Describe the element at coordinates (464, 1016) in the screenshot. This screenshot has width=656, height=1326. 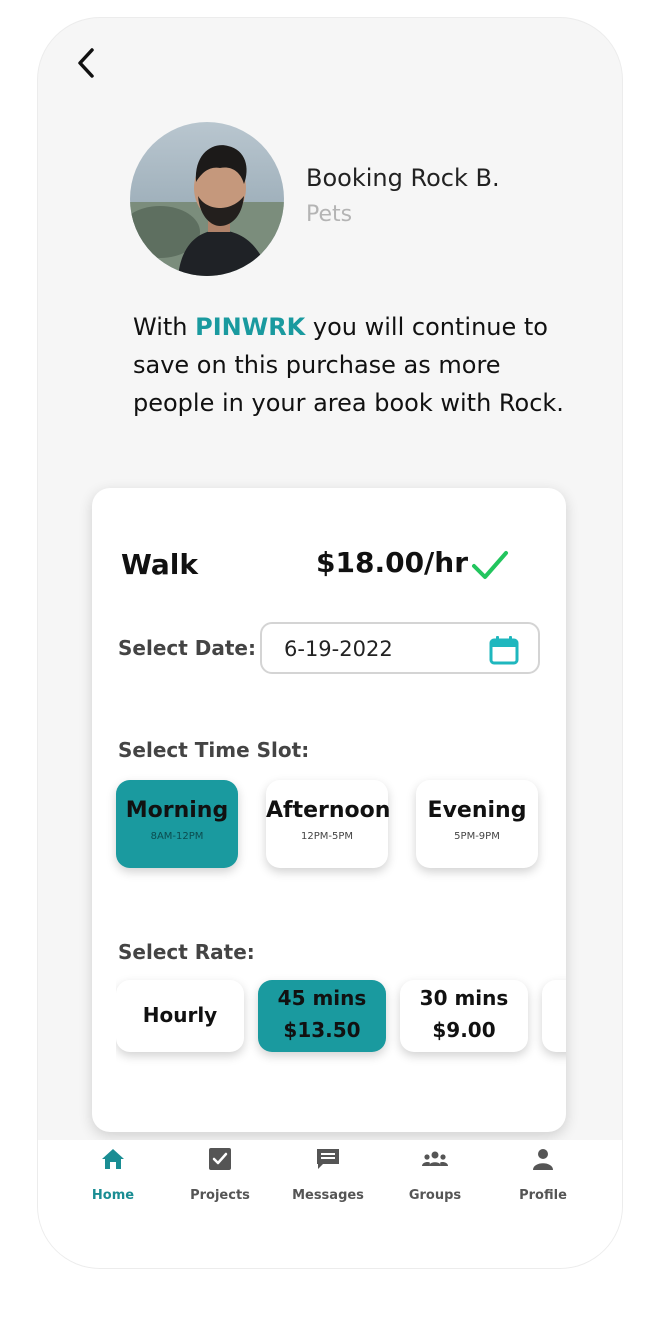
I see `rate-option-30-mins: 30 mins $9.00` at that location.